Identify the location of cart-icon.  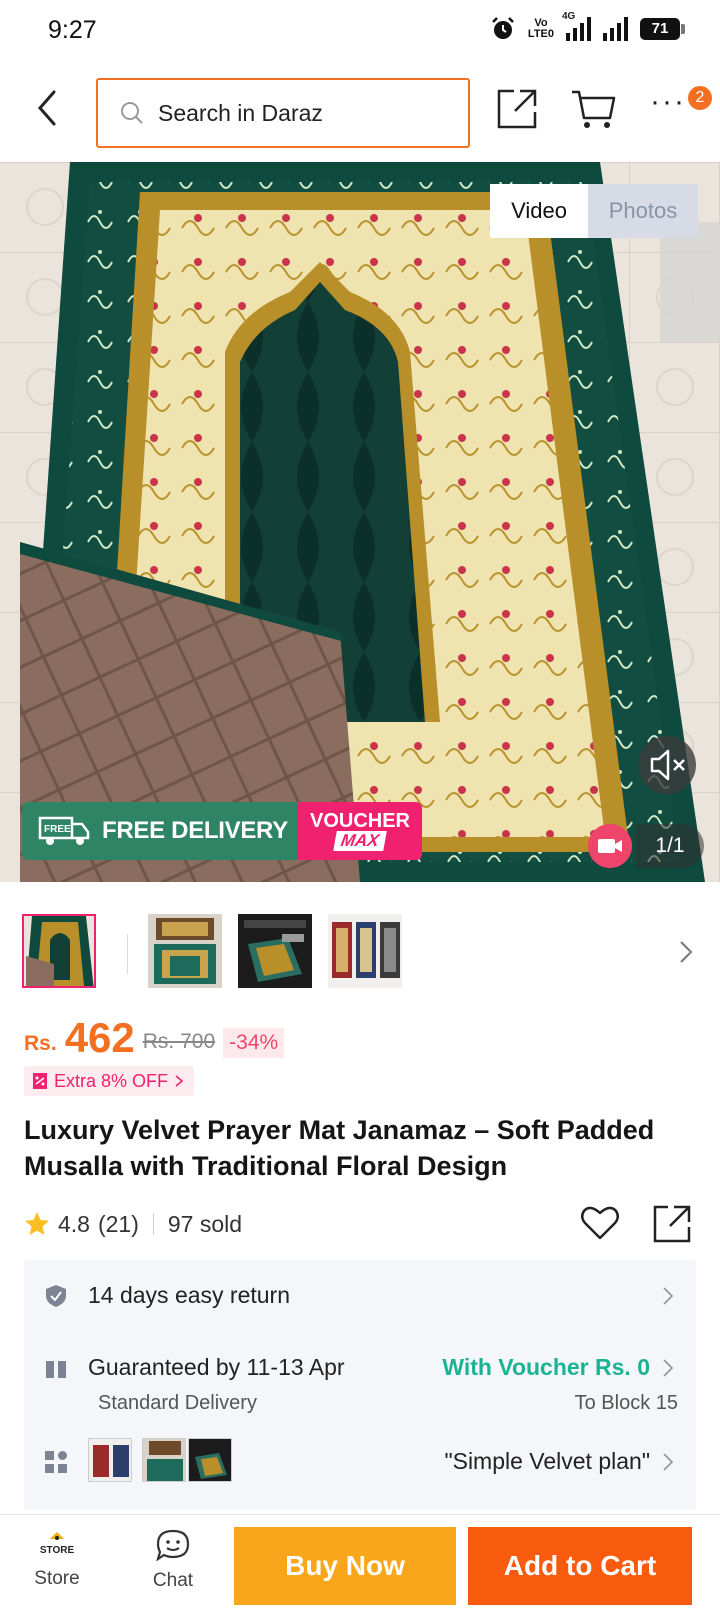
(593, 109).